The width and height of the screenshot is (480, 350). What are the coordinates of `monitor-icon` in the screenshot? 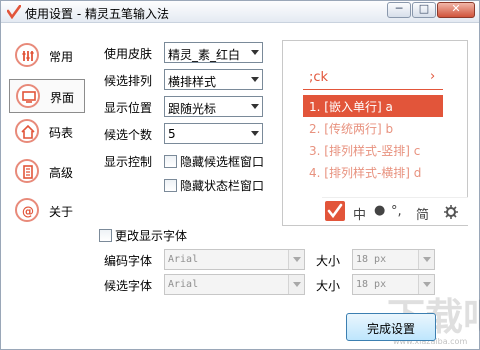 It's located at (28, 96).